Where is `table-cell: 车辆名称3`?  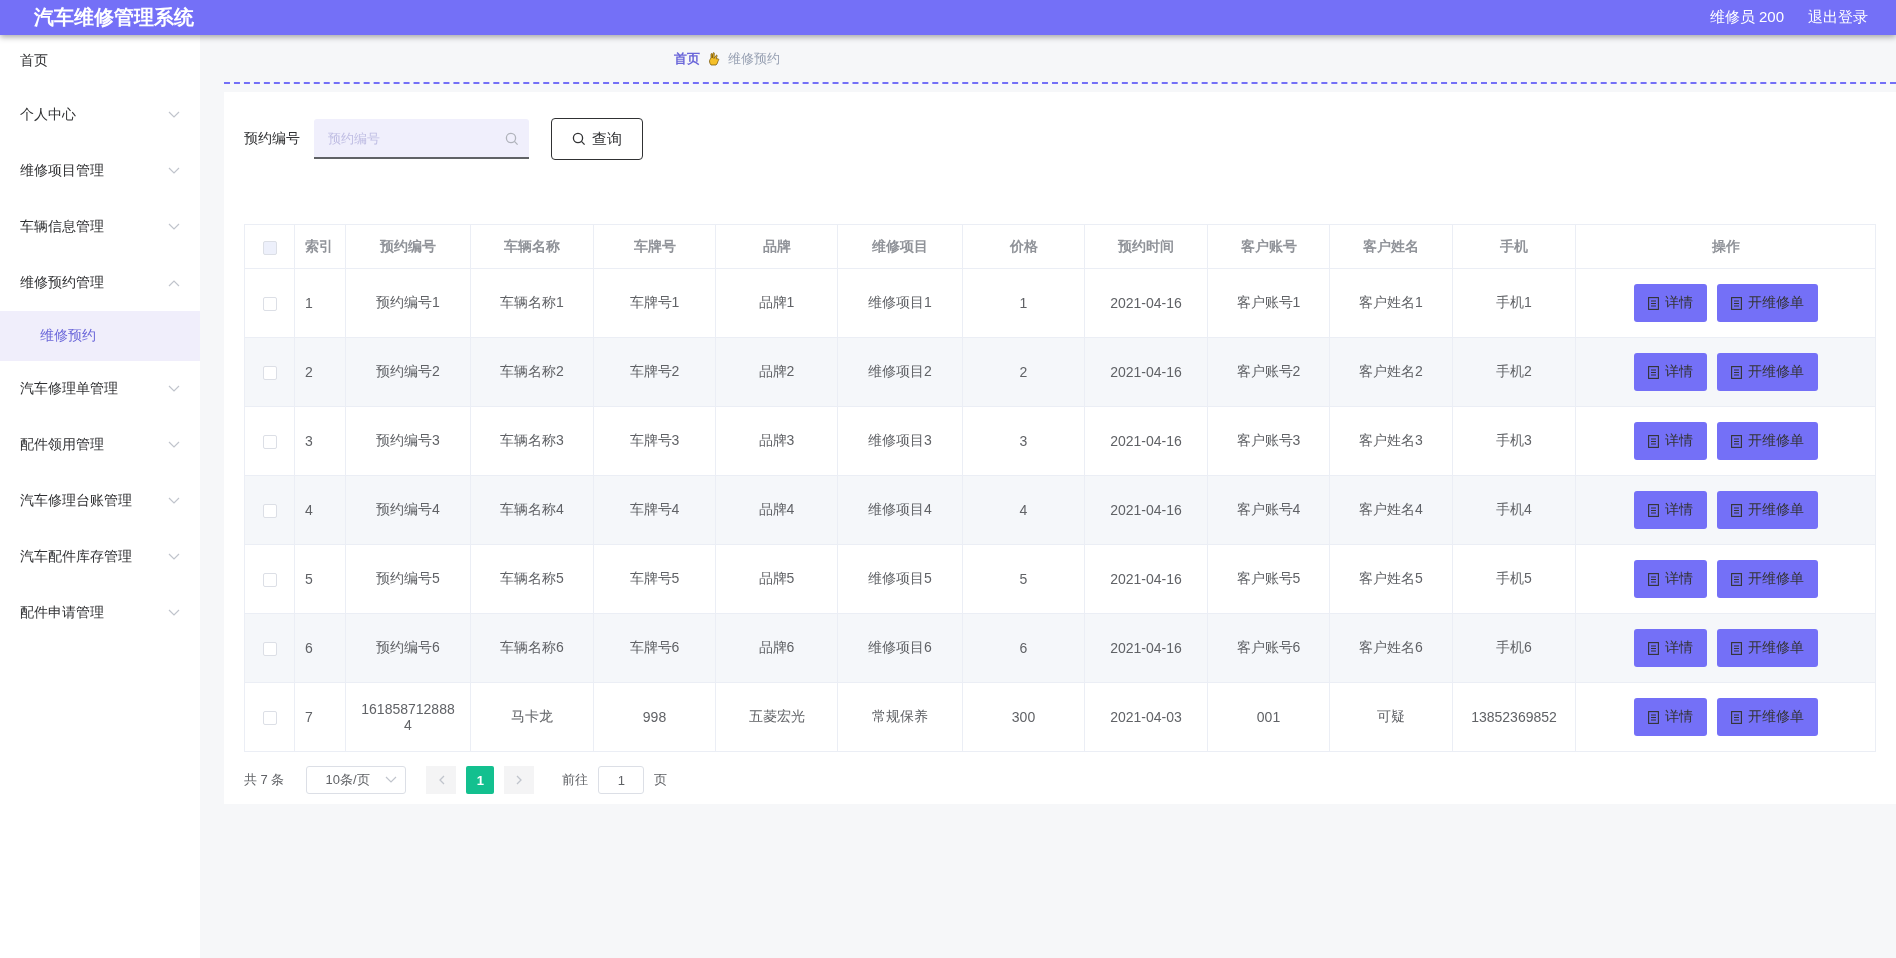 table-cell: 车辆名称3 is located at coordinates (532, 441).